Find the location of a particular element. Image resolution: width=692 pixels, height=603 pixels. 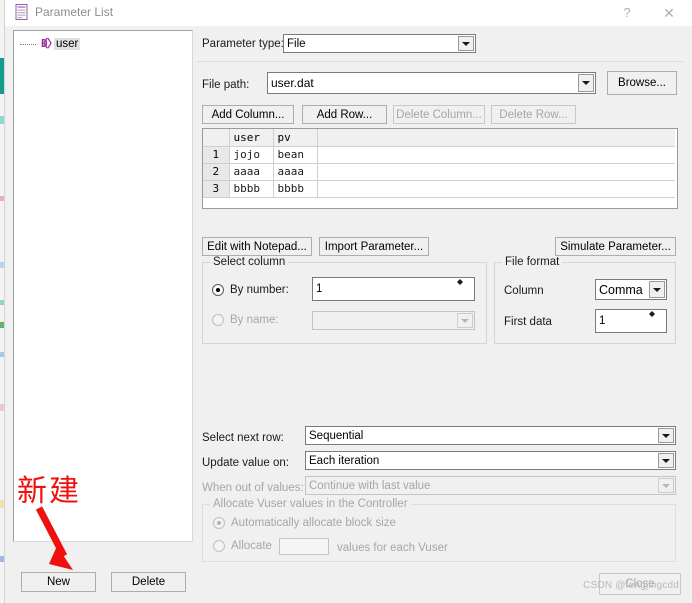

file-format-group-title: File format is located at coordinates (532, 262).